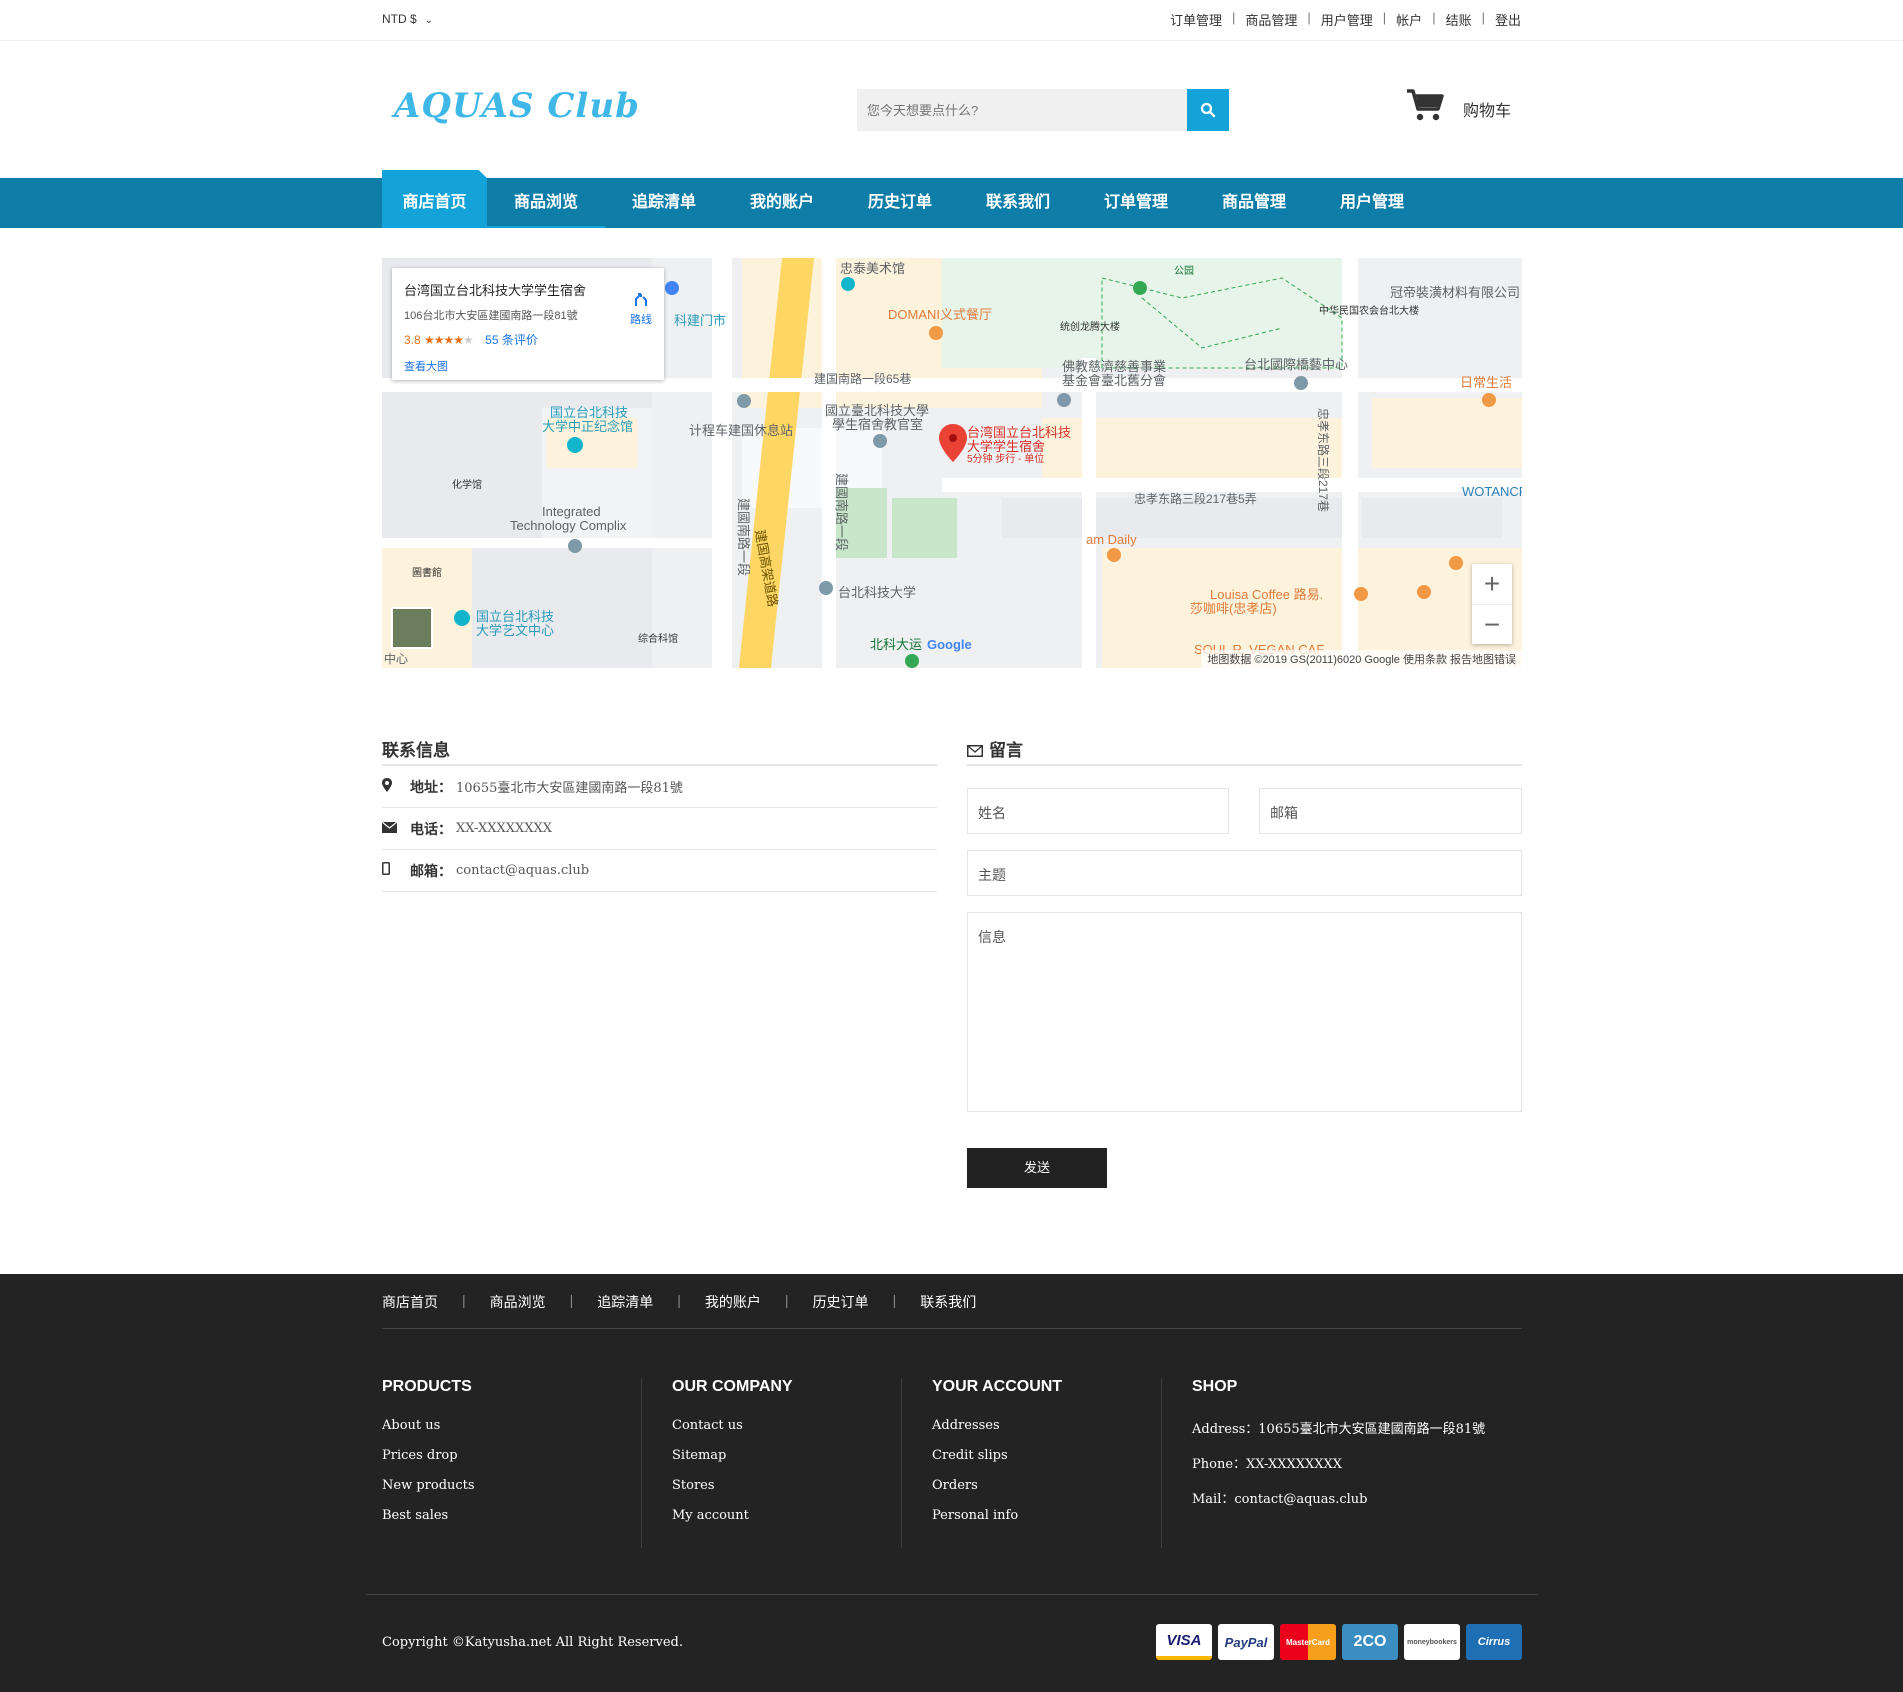 The width and height of the screenshot is (1903, 1692). What do you see at coordinates (1046, 1523) in the screenshot?
I see `footer-item: Personal info` at bounding box center [1046, 1523].